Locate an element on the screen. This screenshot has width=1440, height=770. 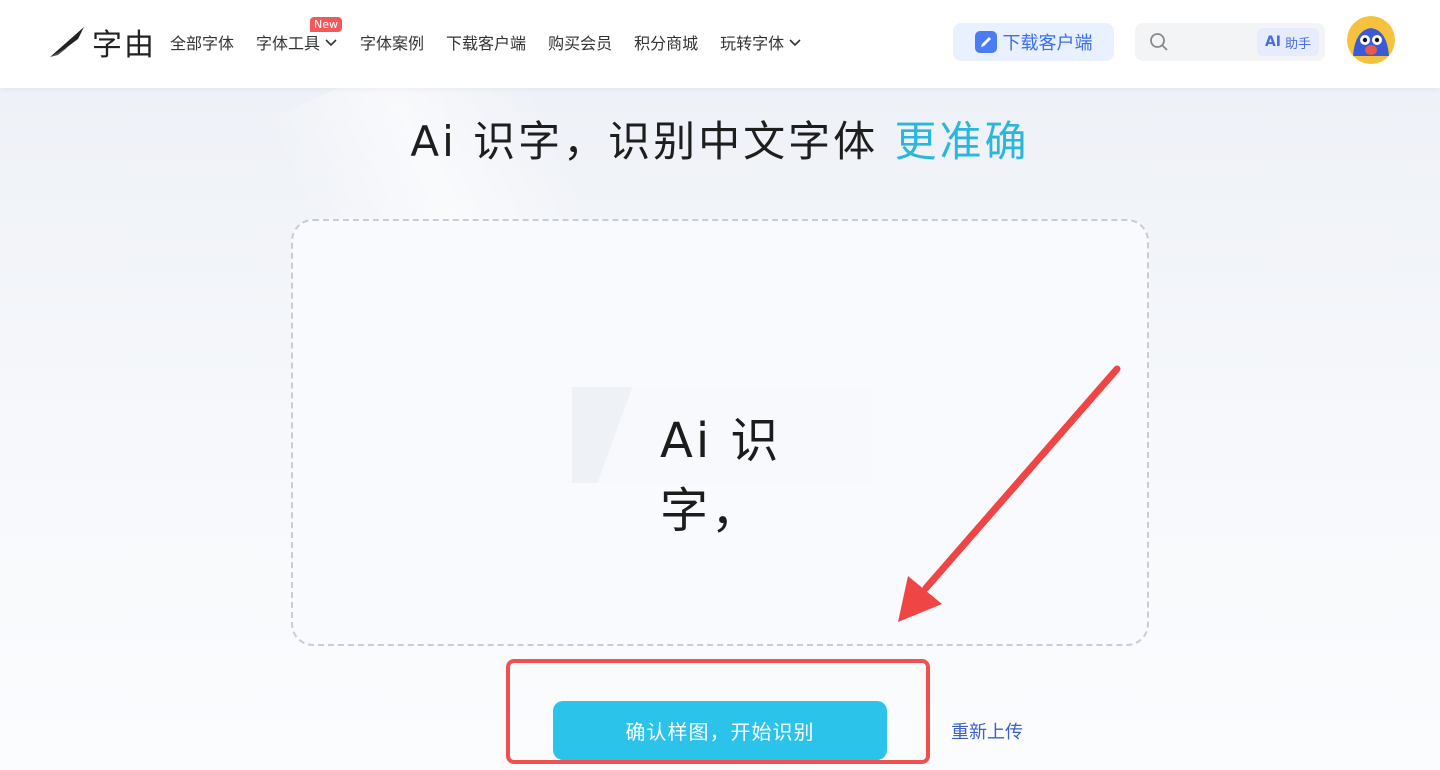
title-main: Ai 识字，识别中文字体 is located at coordinates (644, 141).